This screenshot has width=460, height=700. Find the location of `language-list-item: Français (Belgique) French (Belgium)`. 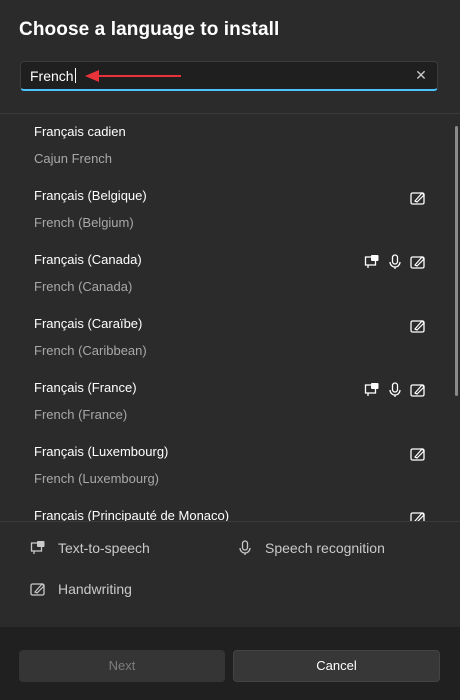

language-list-item: Français (Belgique) French (Belgium) is located at coordinates (225, 210).